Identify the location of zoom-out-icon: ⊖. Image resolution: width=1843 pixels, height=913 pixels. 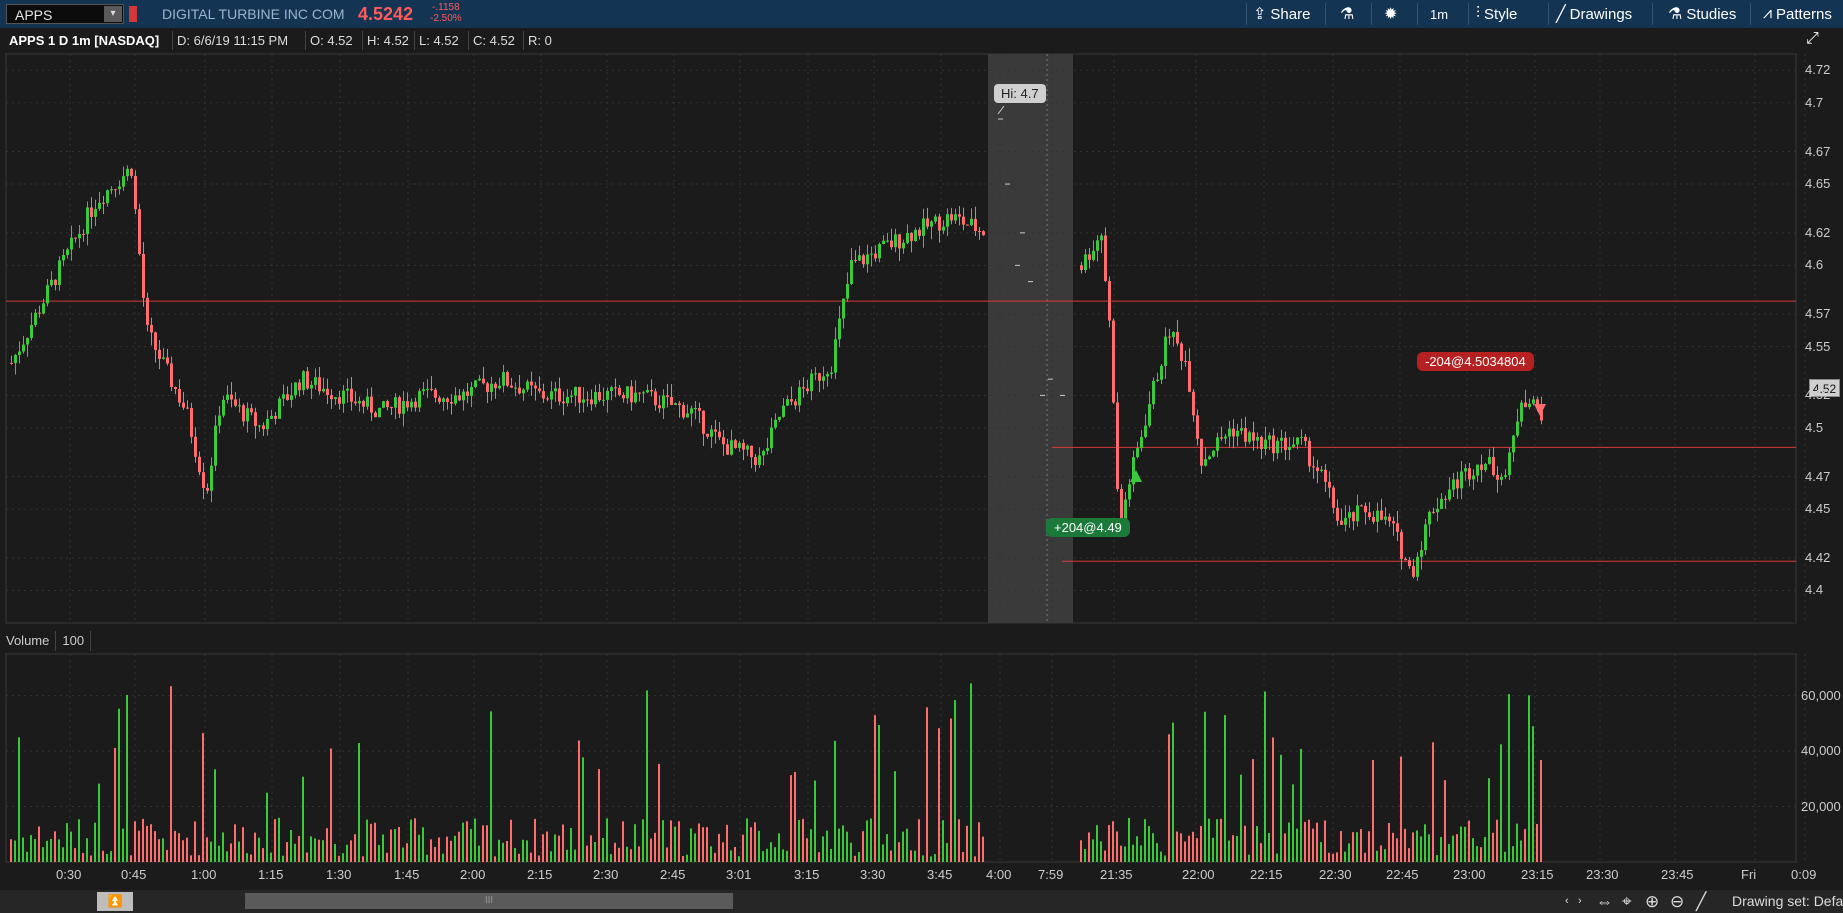
(1677, 902).